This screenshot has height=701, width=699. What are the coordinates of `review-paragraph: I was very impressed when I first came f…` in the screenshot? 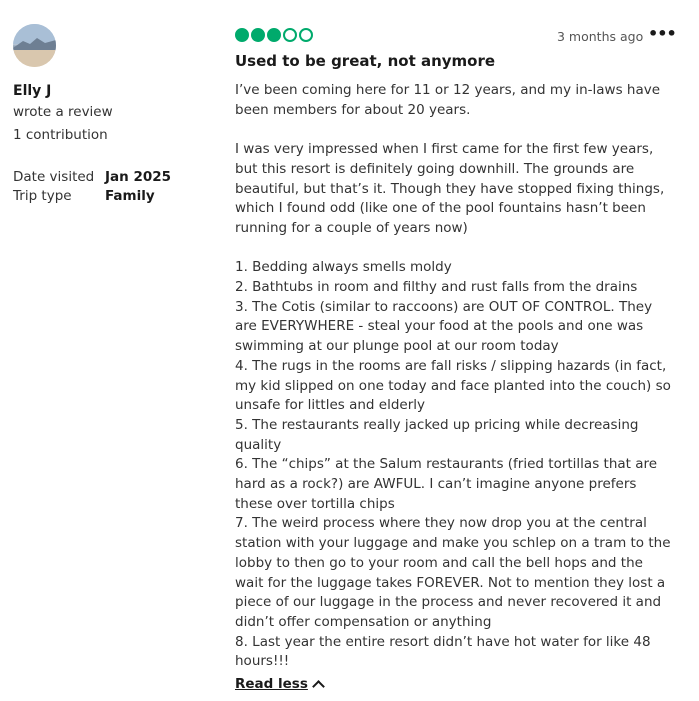 It's located at (450, 188).